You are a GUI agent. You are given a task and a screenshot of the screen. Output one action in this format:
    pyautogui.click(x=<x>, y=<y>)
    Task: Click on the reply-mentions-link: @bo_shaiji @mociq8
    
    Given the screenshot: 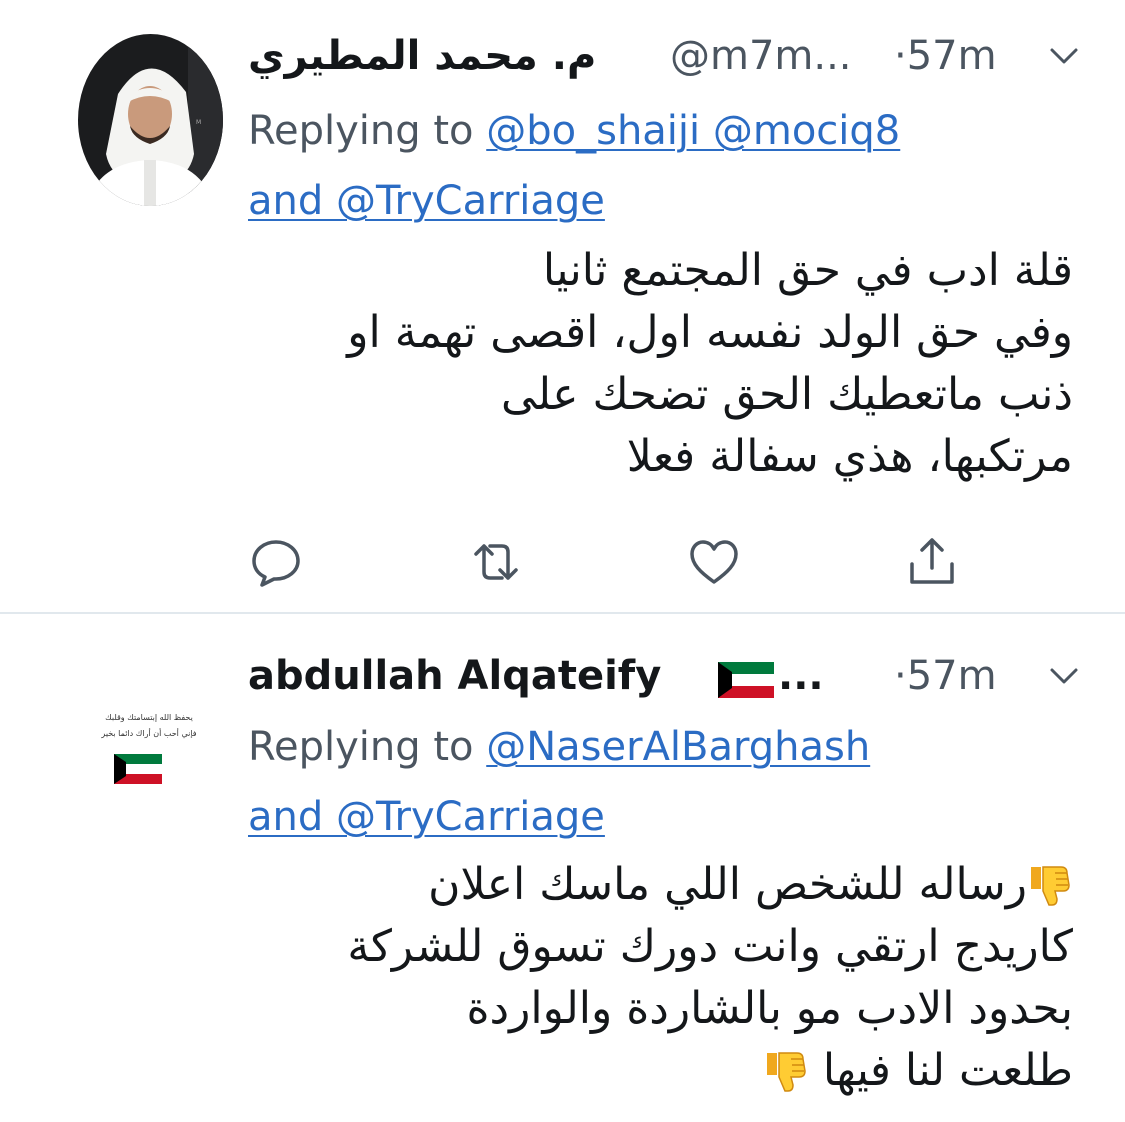 What is the action you would take?
    pyautogui.click(x=693, y=131)
    